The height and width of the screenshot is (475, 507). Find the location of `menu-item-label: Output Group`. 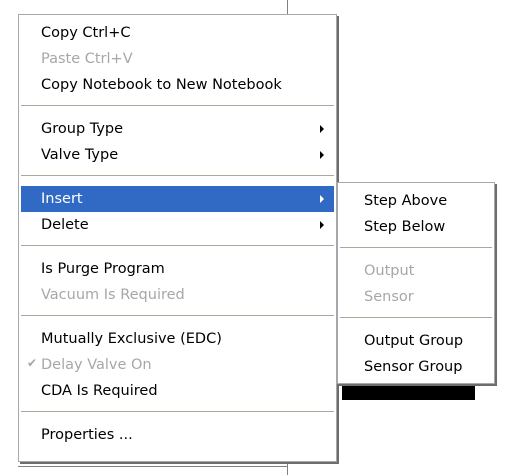

menu-item-label: Output Group is located at coordinates (414, 341).